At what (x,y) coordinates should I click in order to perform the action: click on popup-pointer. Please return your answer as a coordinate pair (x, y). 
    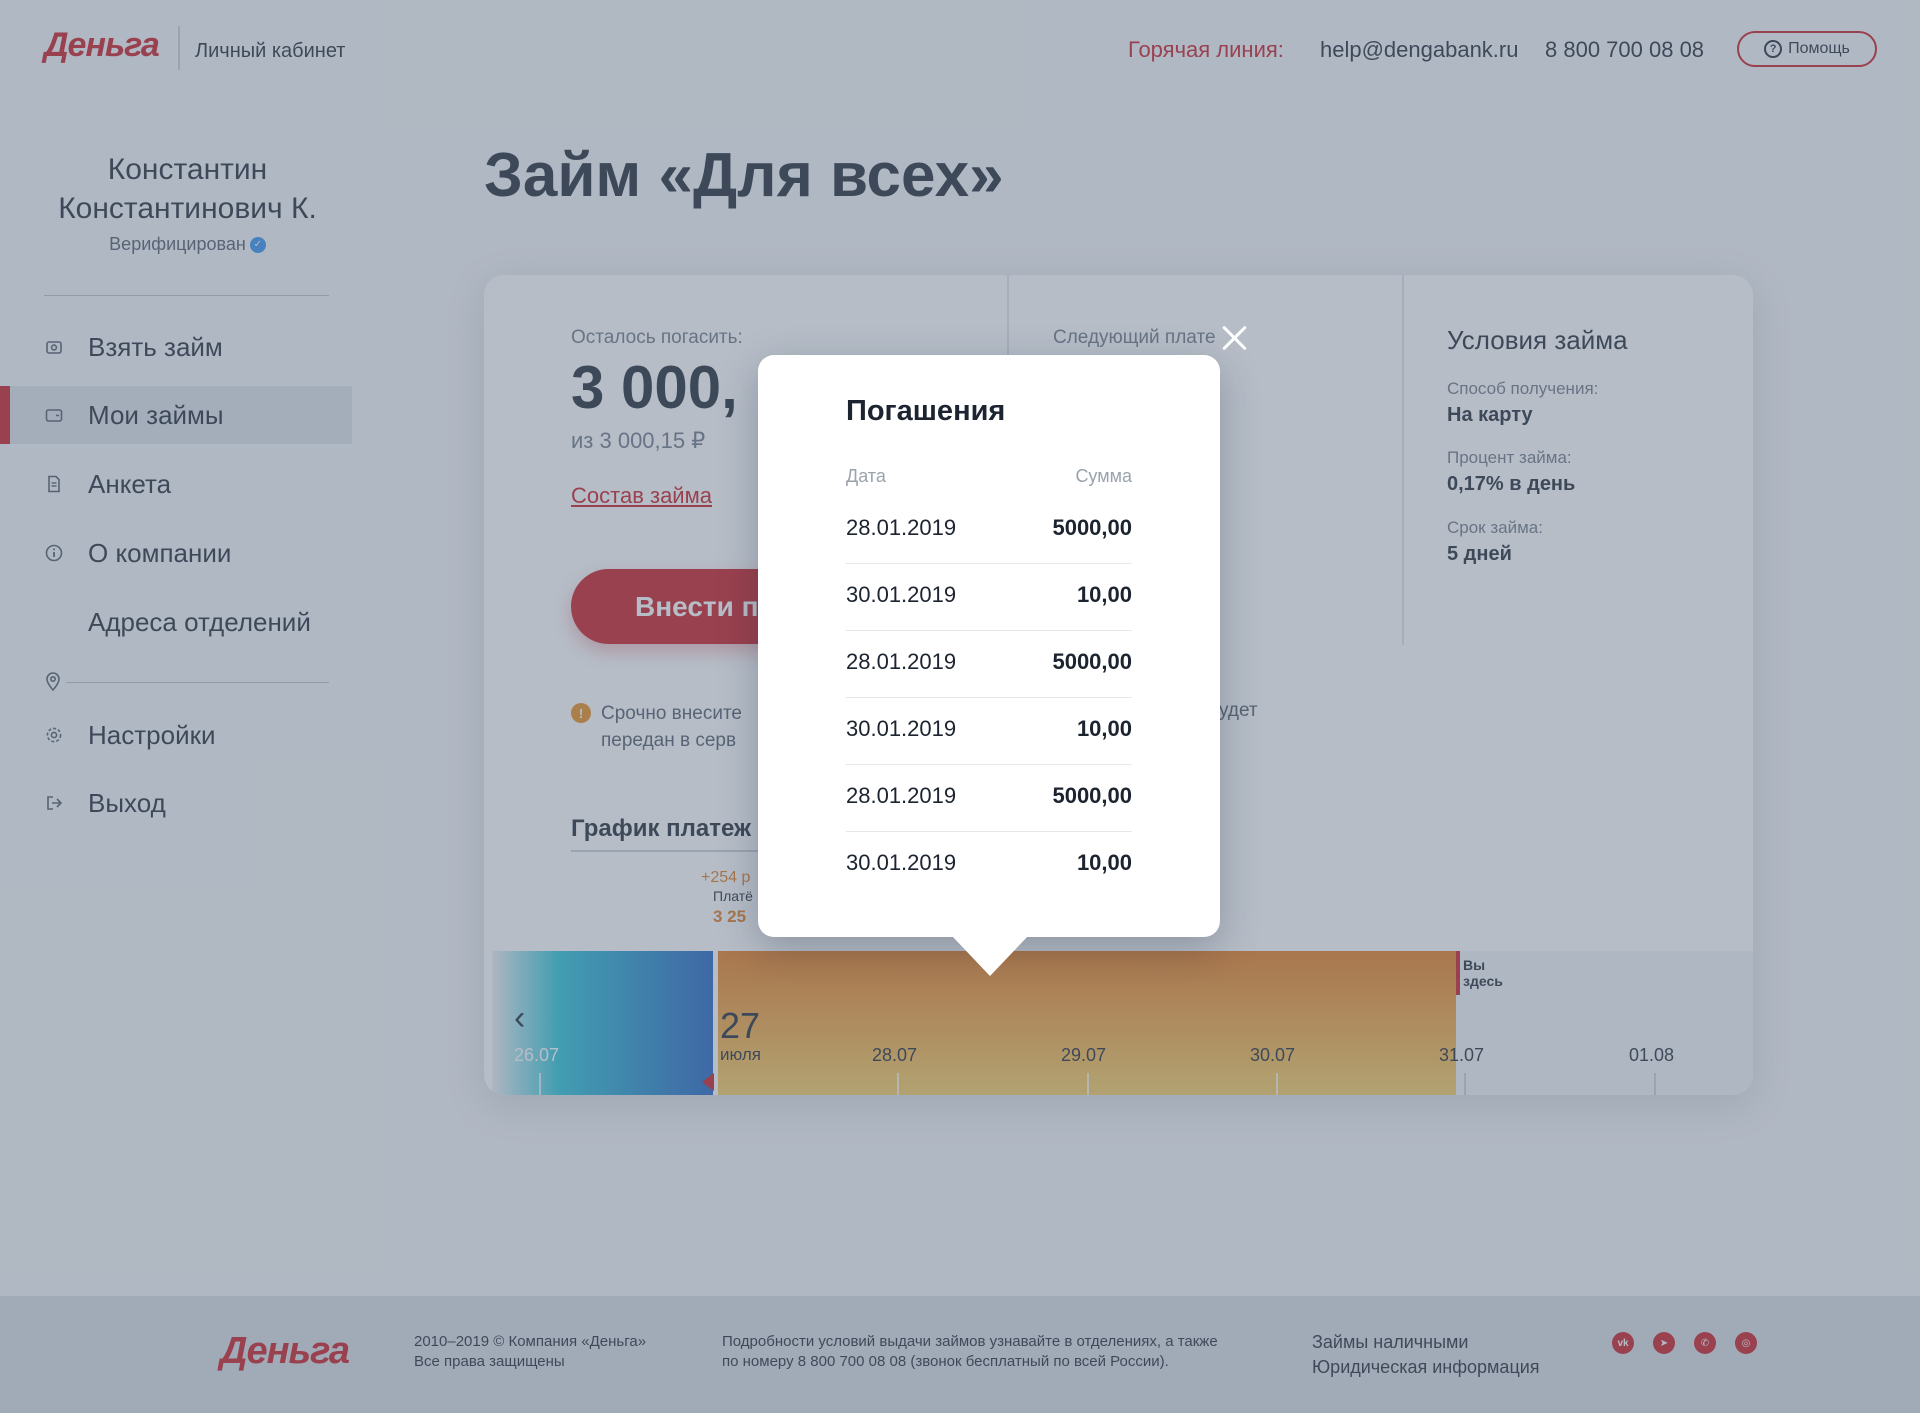
    Looking at the image, I should click on (990, 956).